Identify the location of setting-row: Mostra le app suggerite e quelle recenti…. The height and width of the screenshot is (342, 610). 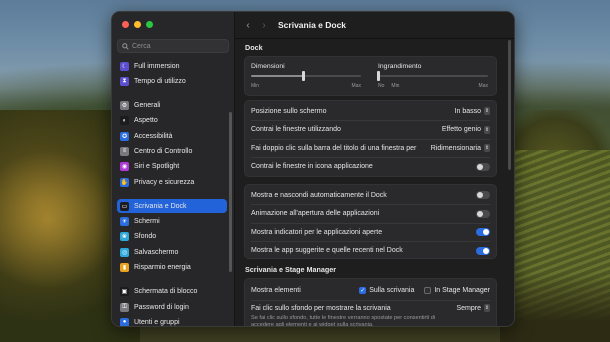
(370, 251).